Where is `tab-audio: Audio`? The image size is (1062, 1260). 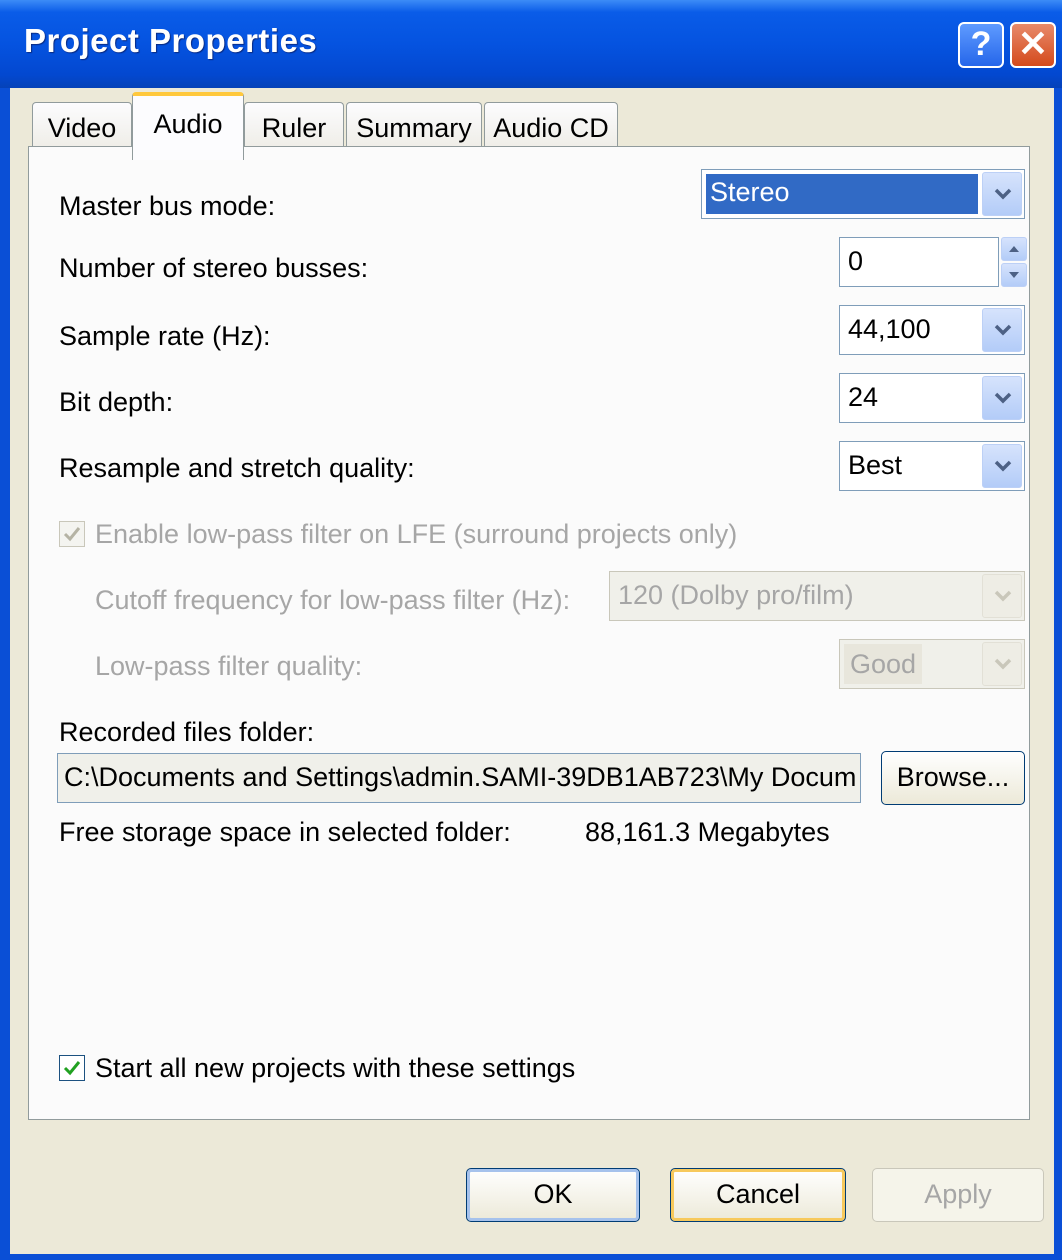 tab-audio: Audio is located at coordinates (188, 126).